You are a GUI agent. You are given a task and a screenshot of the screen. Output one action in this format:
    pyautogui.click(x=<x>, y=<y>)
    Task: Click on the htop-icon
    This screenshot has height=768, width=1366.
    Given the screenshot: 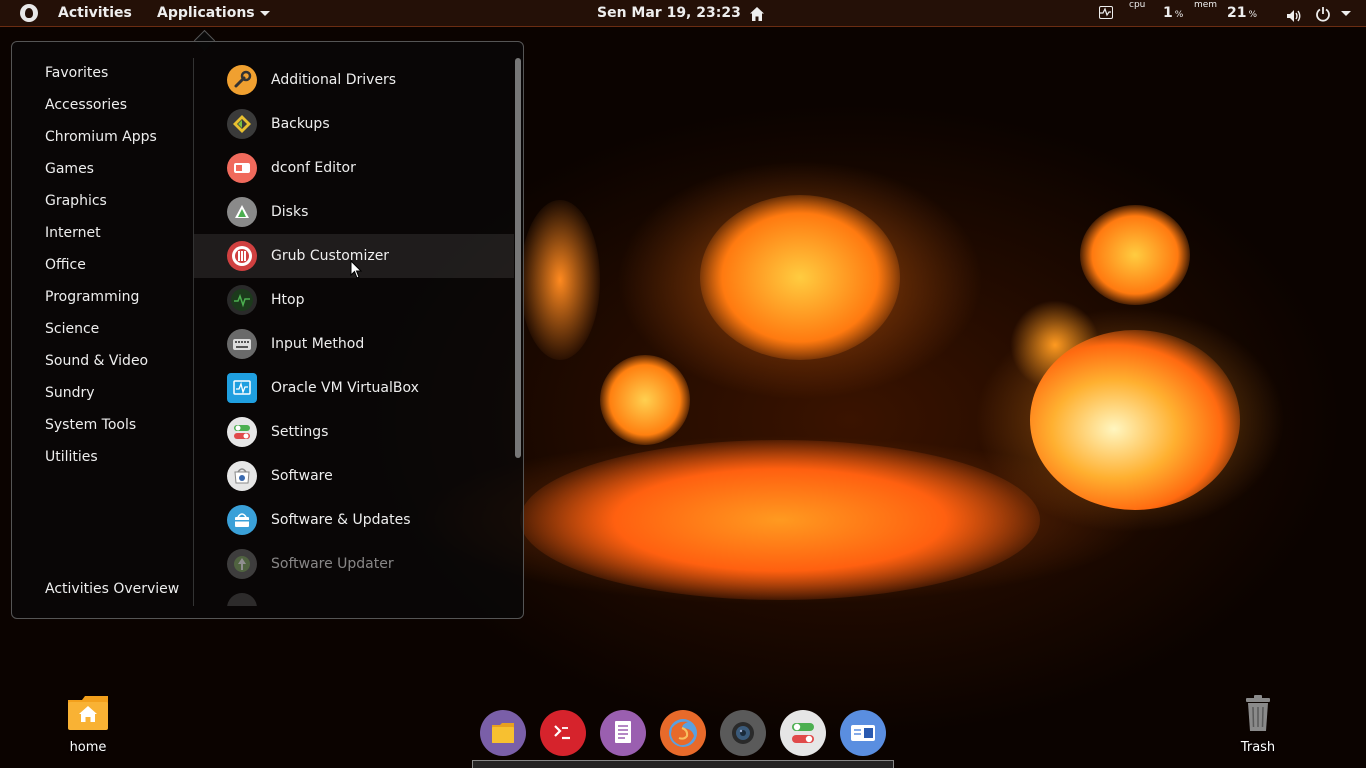 What is the action you would take?
    pyautogui.click(x=242, y=300)
    